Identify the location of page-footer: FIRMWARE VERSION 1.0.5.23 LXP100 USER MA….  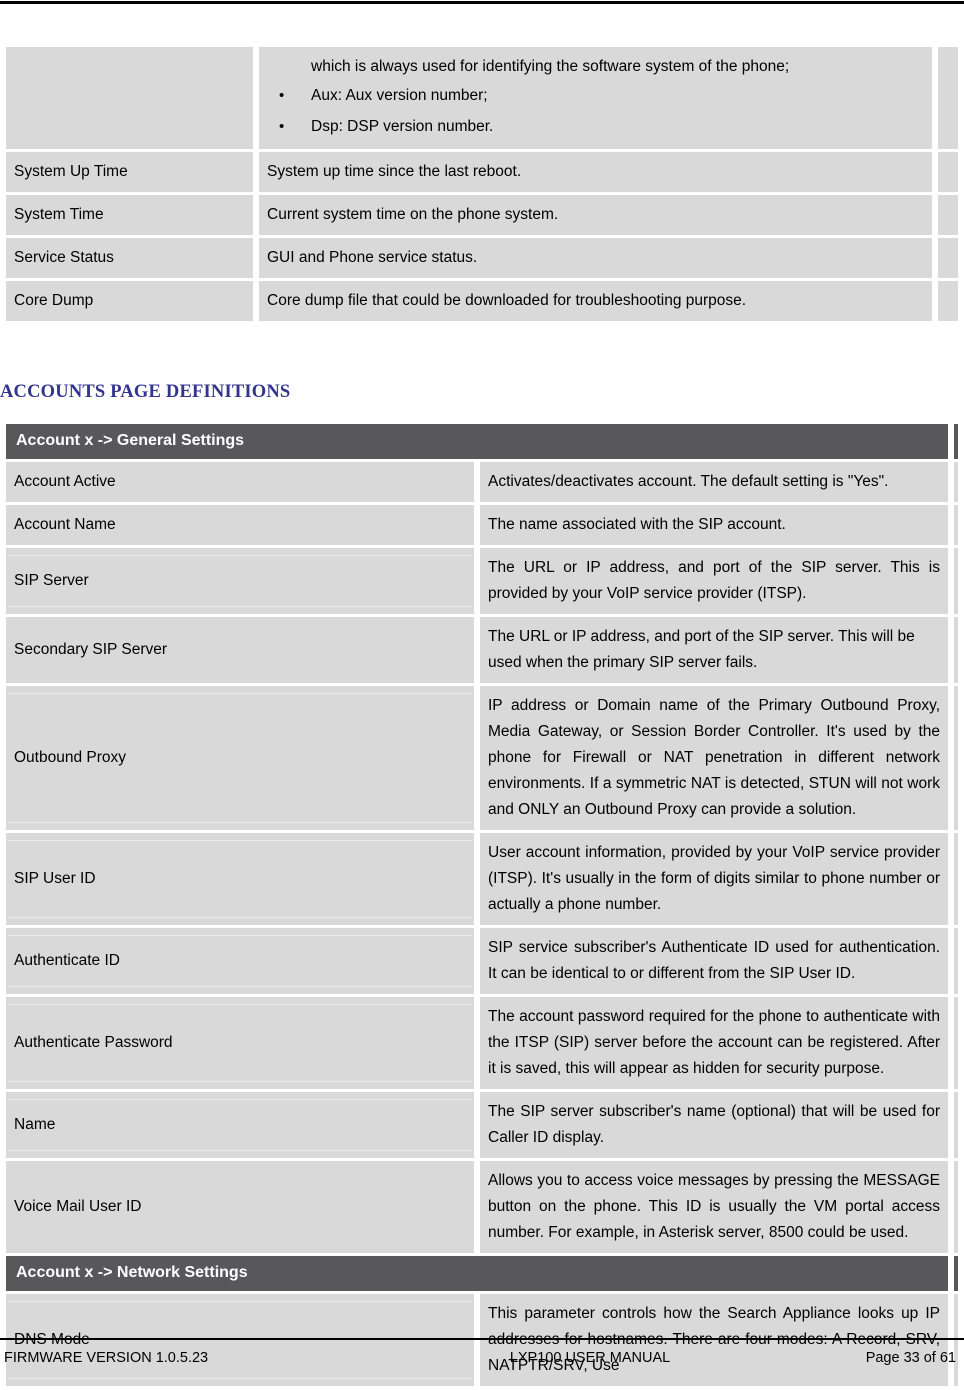
(482, 1364).